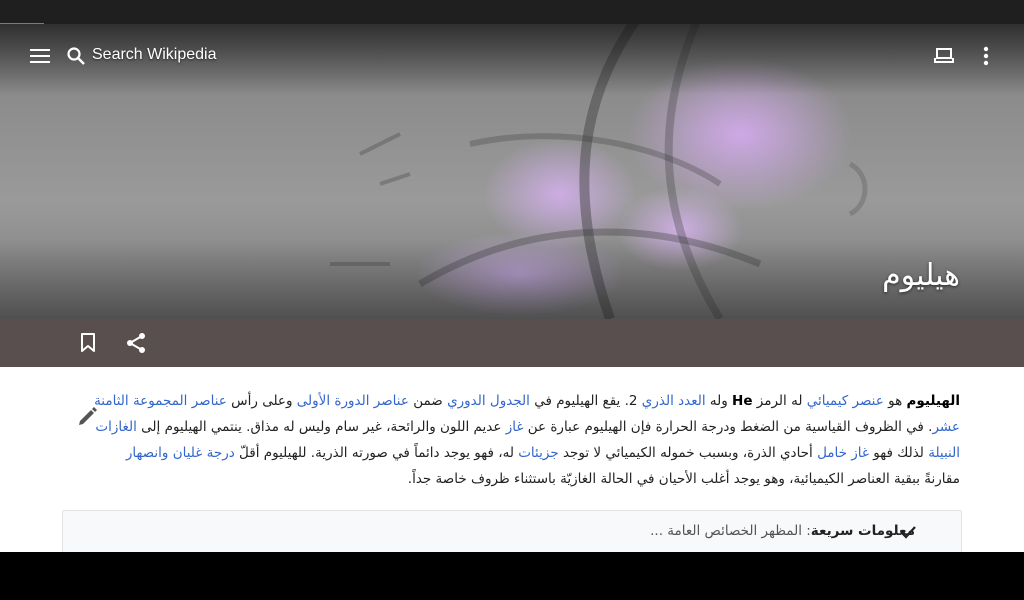  I want to click on search-icon, so click(76, 56).